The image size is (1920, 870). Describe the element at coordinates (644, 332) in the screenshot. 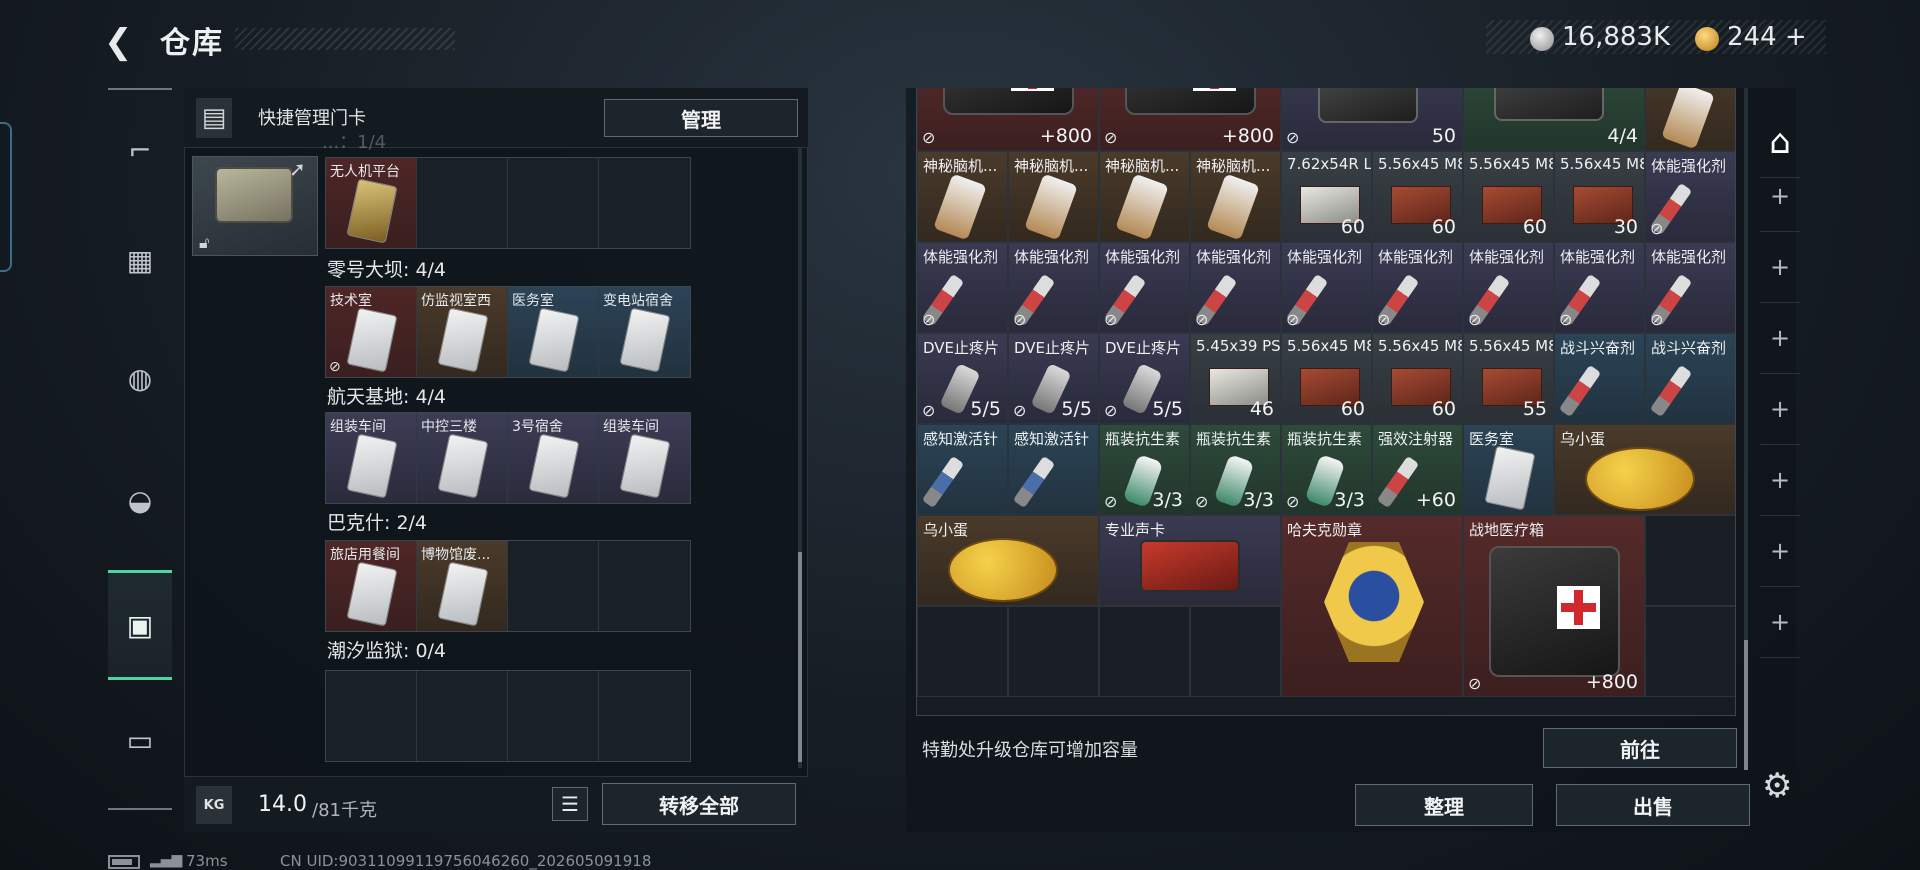

I see `keycard-slot: 变电站宿舍` at that location.